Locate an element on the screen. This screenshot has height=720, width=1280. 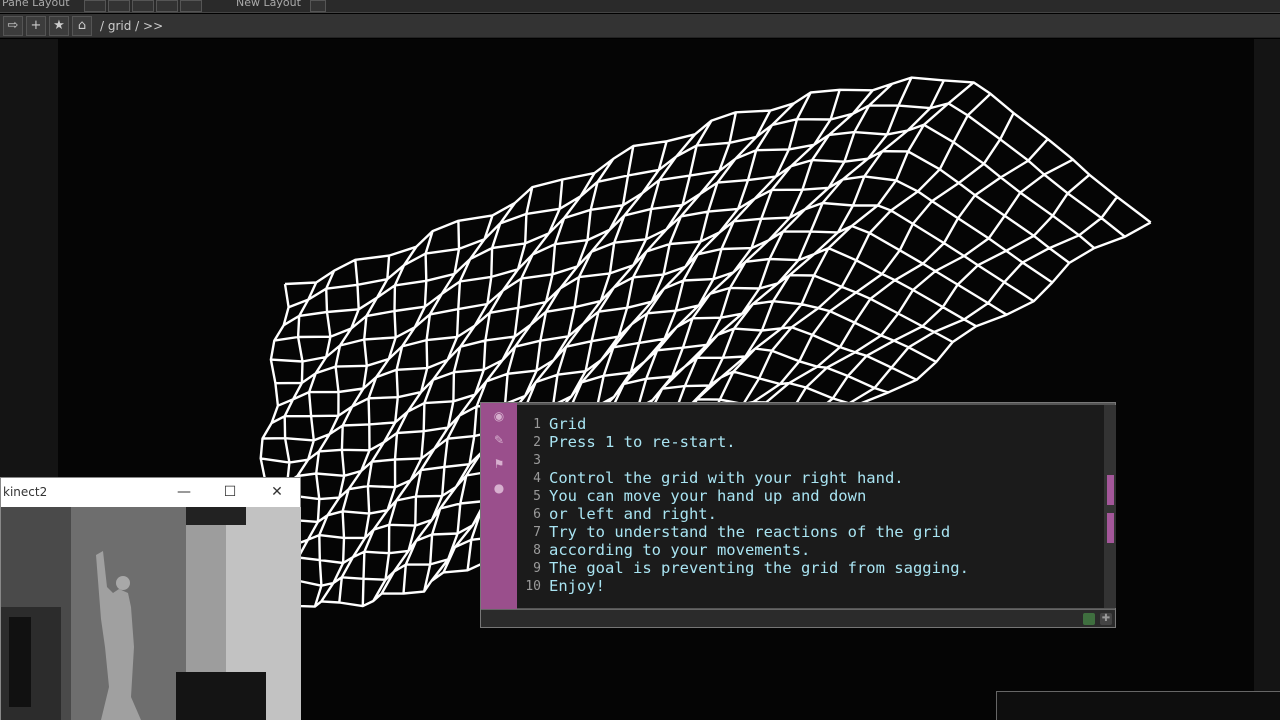
line-number: 7 is located at coordinates (537, 532).